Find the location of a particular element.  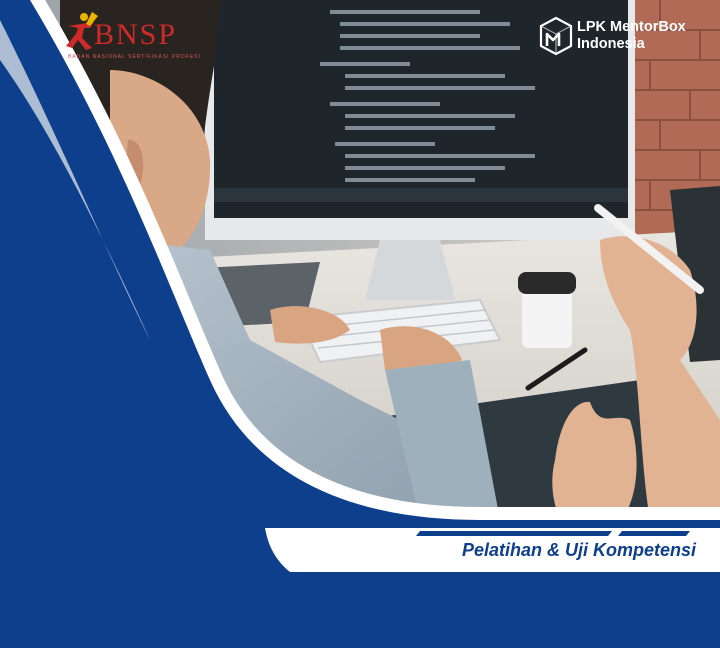

tagline-box: Pelatihan & Uji Kompetensi is located at coordinates (540, 553).